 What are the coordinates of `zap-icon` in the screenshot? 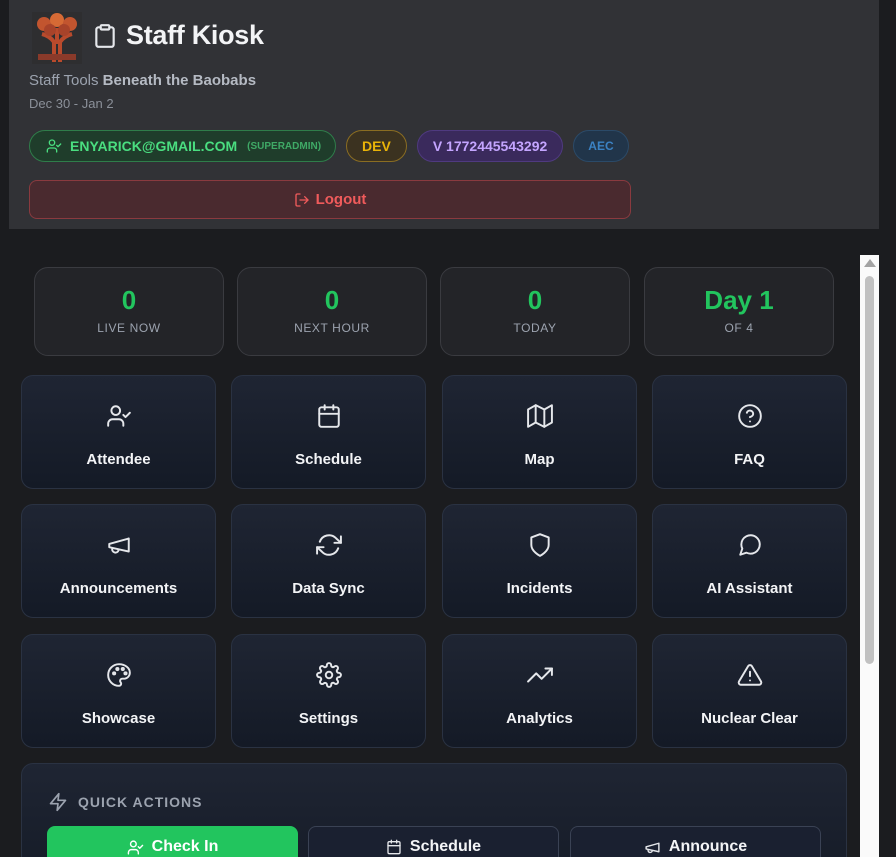 It's located at (58, 802).